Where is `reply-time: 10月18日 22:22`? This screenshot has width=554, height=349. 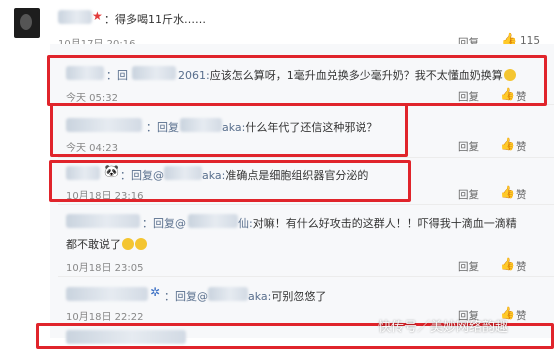
reply-time: 10月18日 22:22 is located at coordinates (105, 317).